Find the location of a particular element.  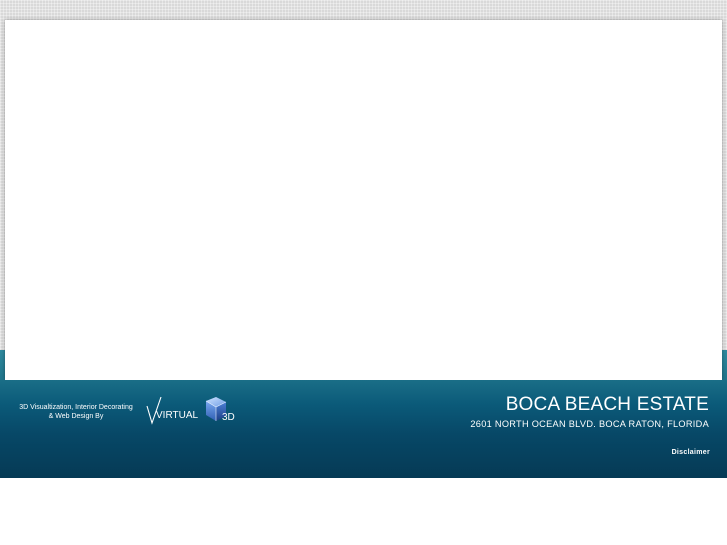

disclaimer-link: Disclaimer is located at coordinates (691, 452).